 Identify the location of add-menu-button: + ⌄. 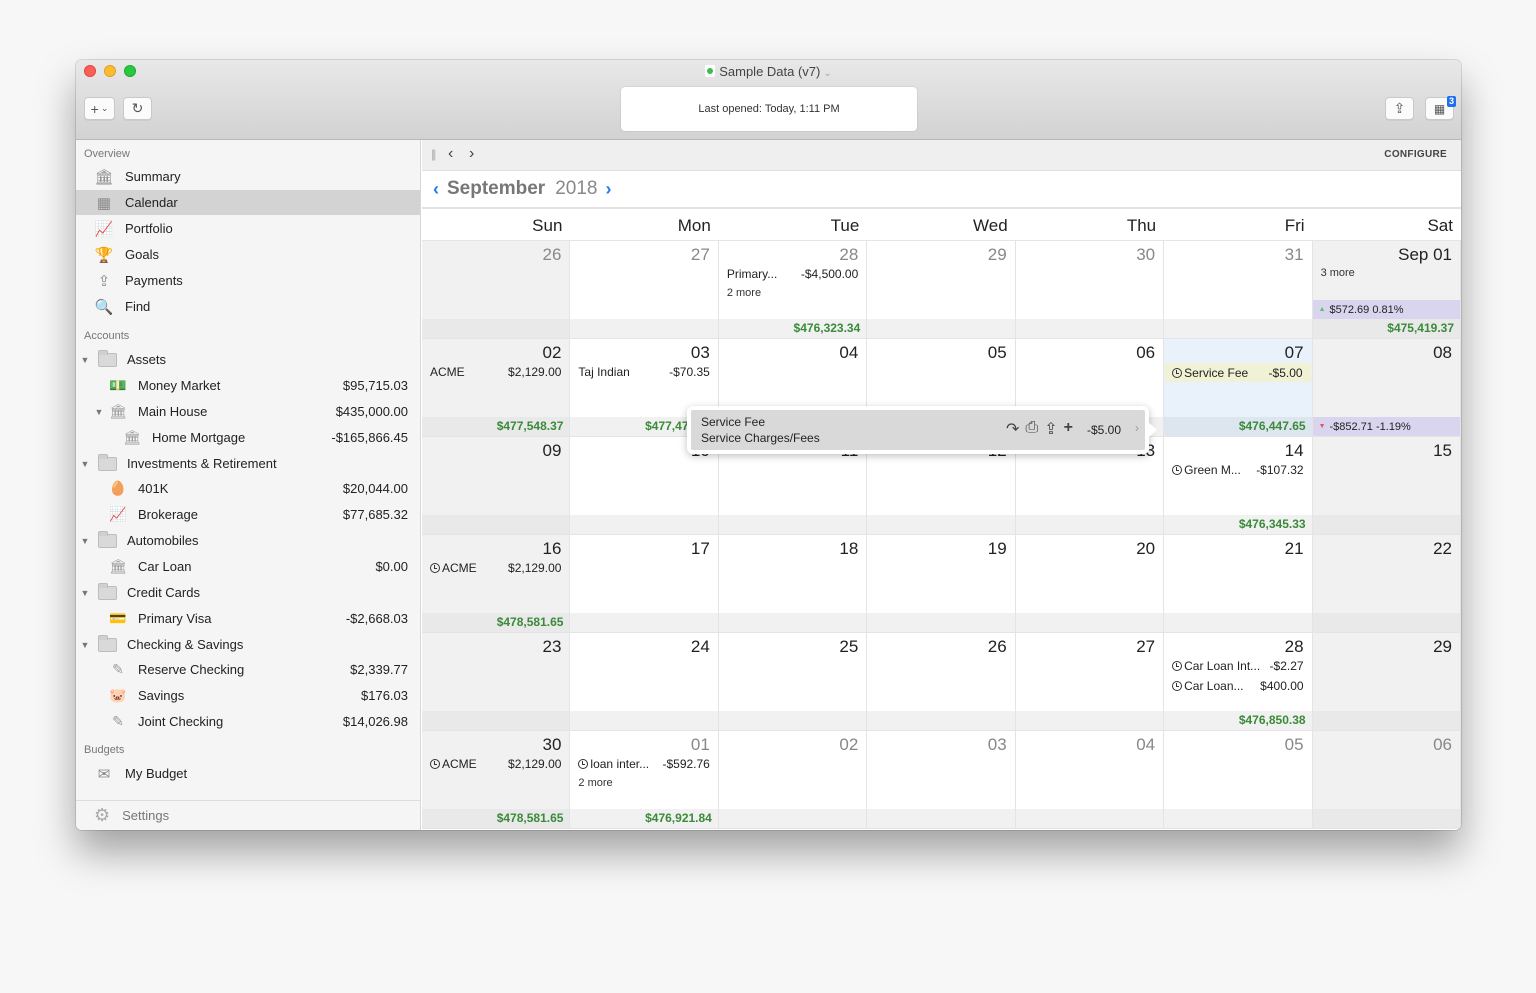
(99, 108).